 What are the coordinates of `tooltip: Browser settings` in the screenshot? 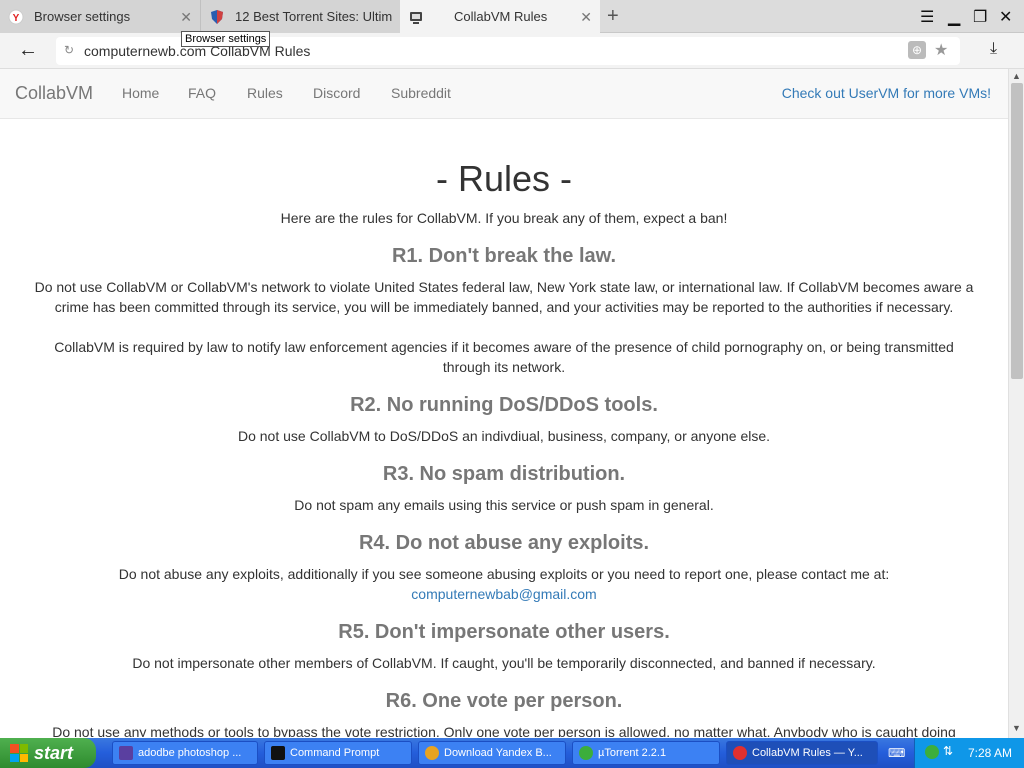 It's located at (226, 39).